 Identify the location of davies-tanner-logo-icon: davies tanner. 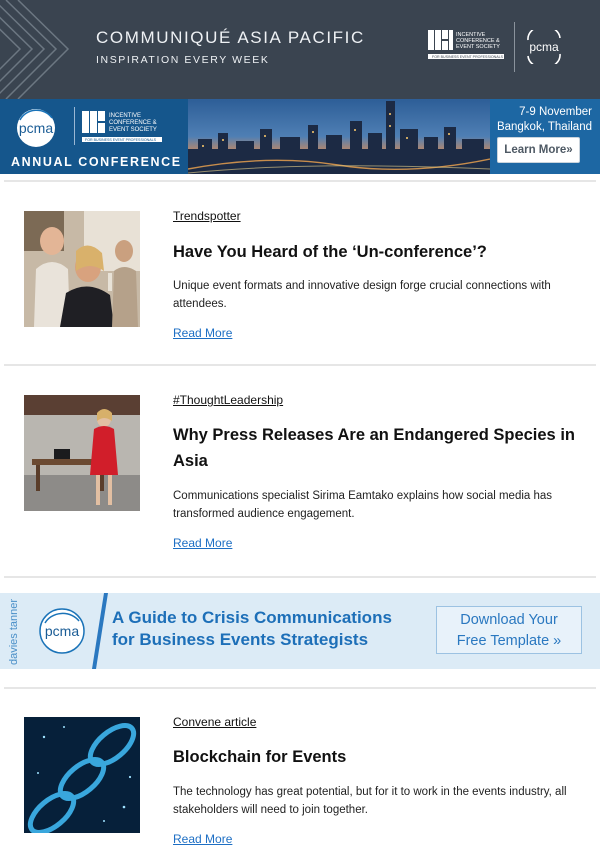
(14, 632).